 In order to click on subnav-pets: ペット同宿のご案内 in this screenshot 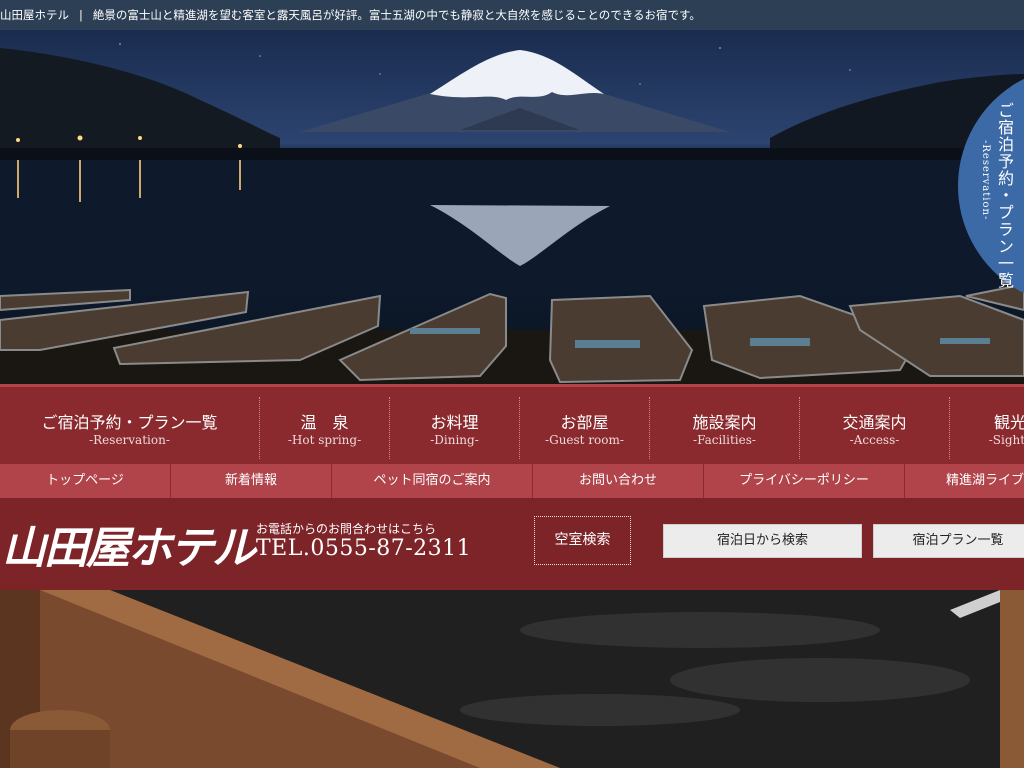, I will do `click(432, 481)`.